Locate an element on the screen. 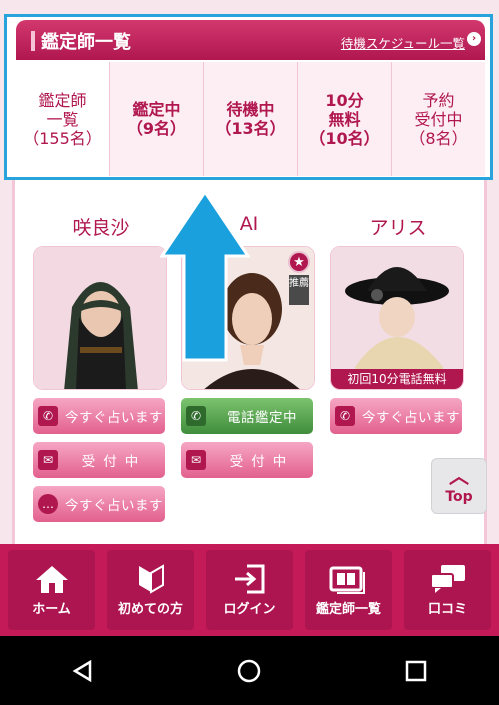  scroll-top-button: ︿ Top is located at coordinates (459, 486).